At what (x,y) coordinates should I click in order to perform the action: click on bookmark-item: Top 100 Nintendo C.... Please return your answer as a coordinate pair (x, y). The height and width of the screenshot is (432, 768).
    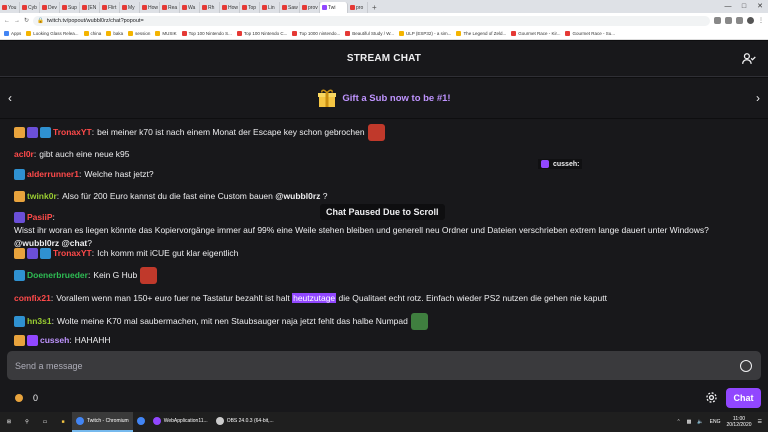
    Looking at the image, I should click on (261, 33).